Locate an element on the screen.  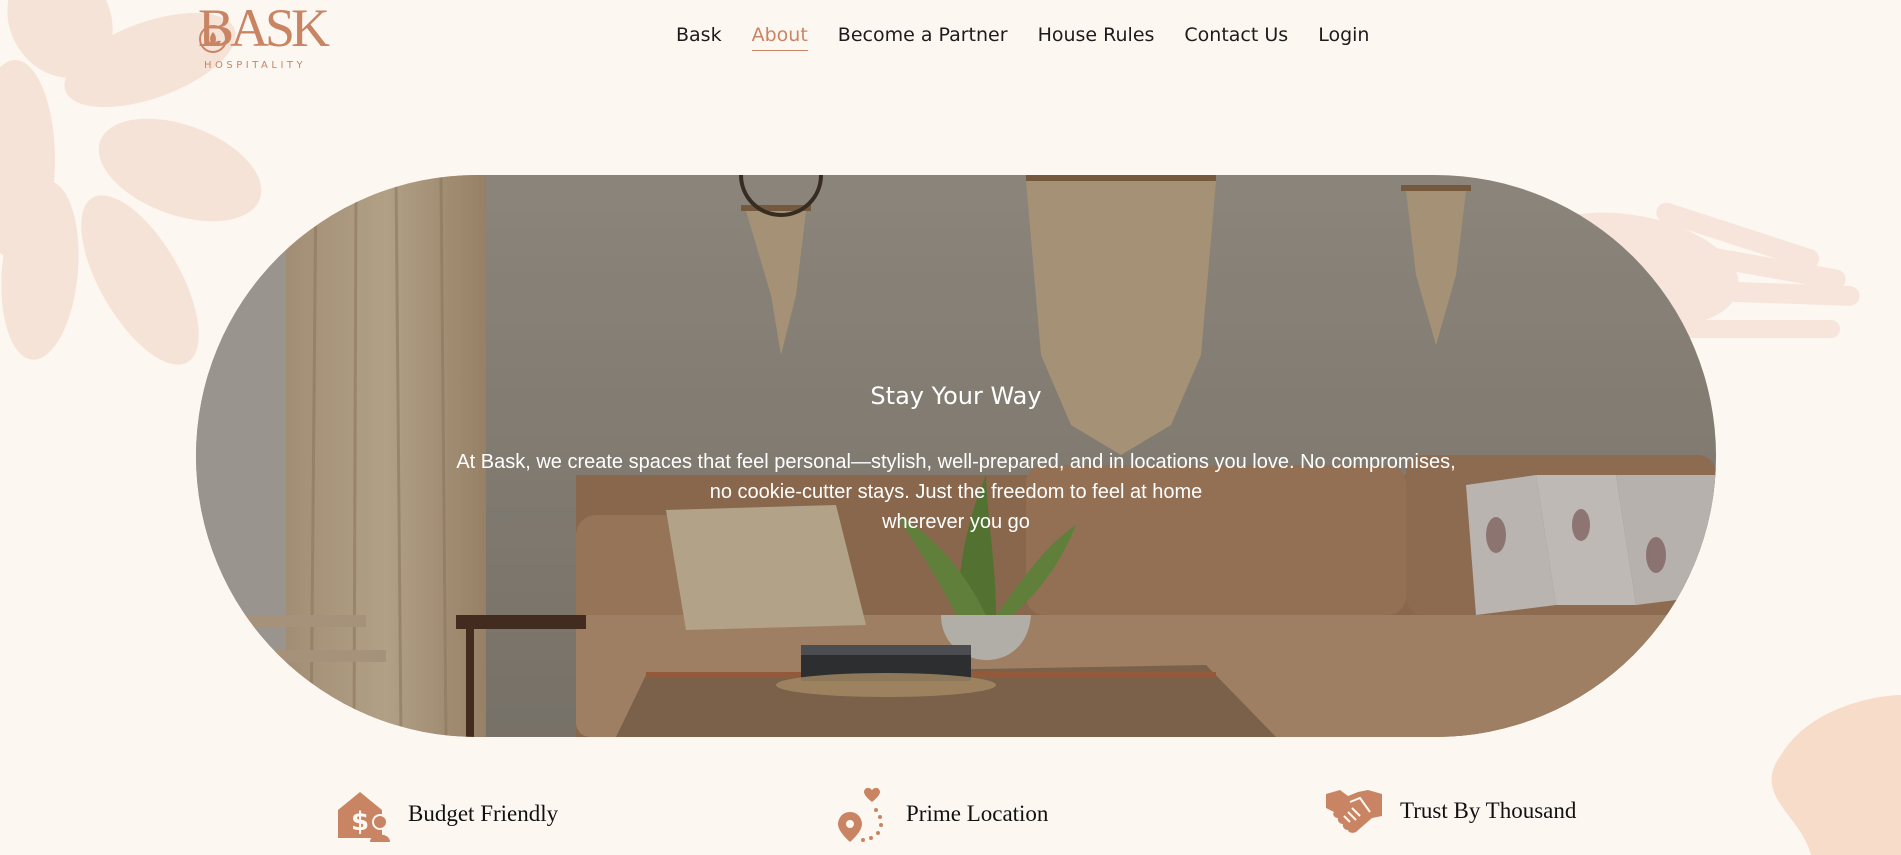
feature-label: Budget Friendly is located at coordinates (483, 813).